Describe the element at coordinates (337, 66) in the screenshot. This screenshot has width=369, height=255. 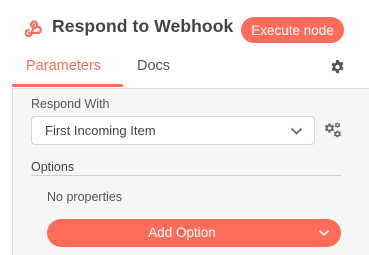
I see `gear-icon` at that location.